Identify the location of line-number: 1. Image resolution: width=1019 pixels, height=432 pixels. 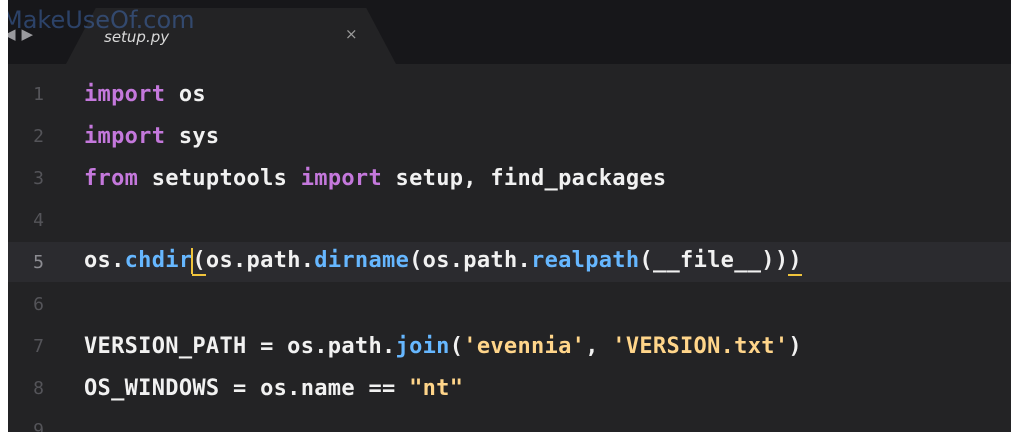
(38, 94).